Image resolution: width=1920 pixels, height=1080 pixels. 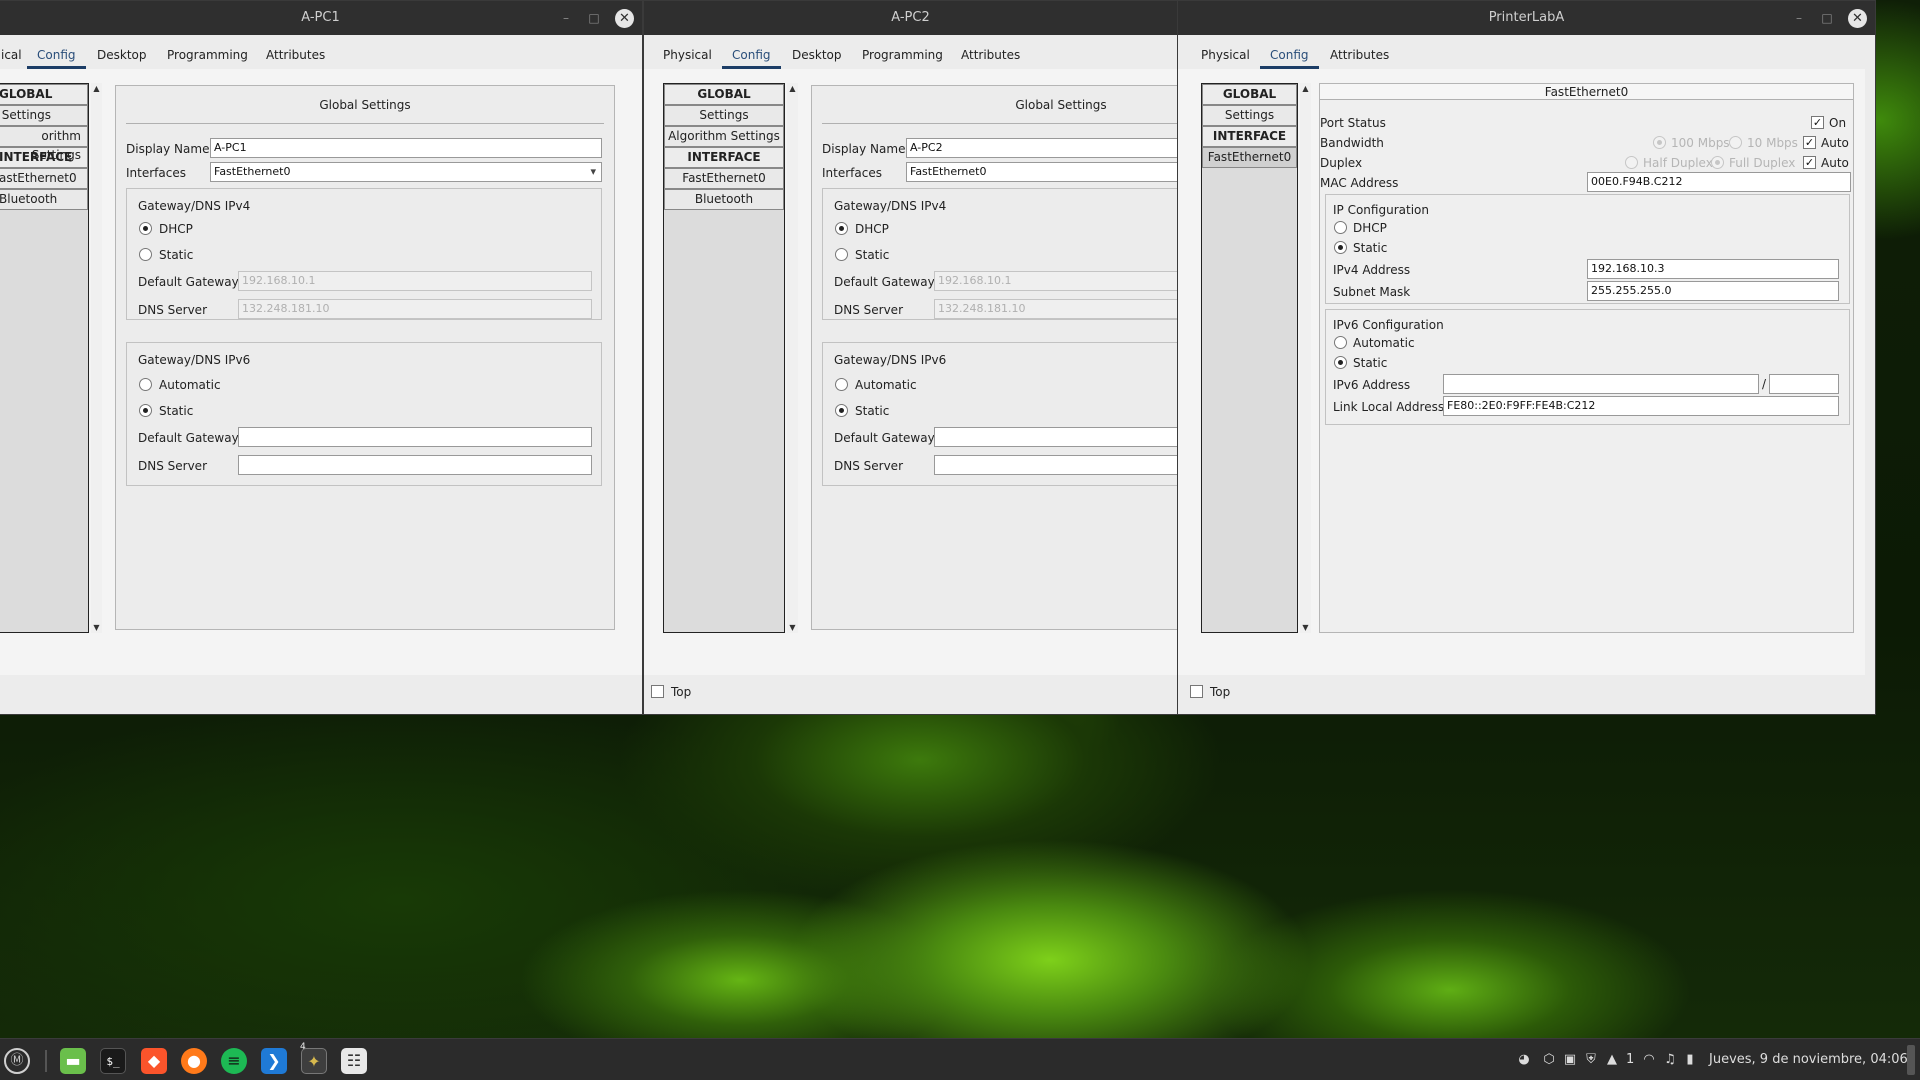 I want to click on tab-physical: ical, so click(x=11, y=57).